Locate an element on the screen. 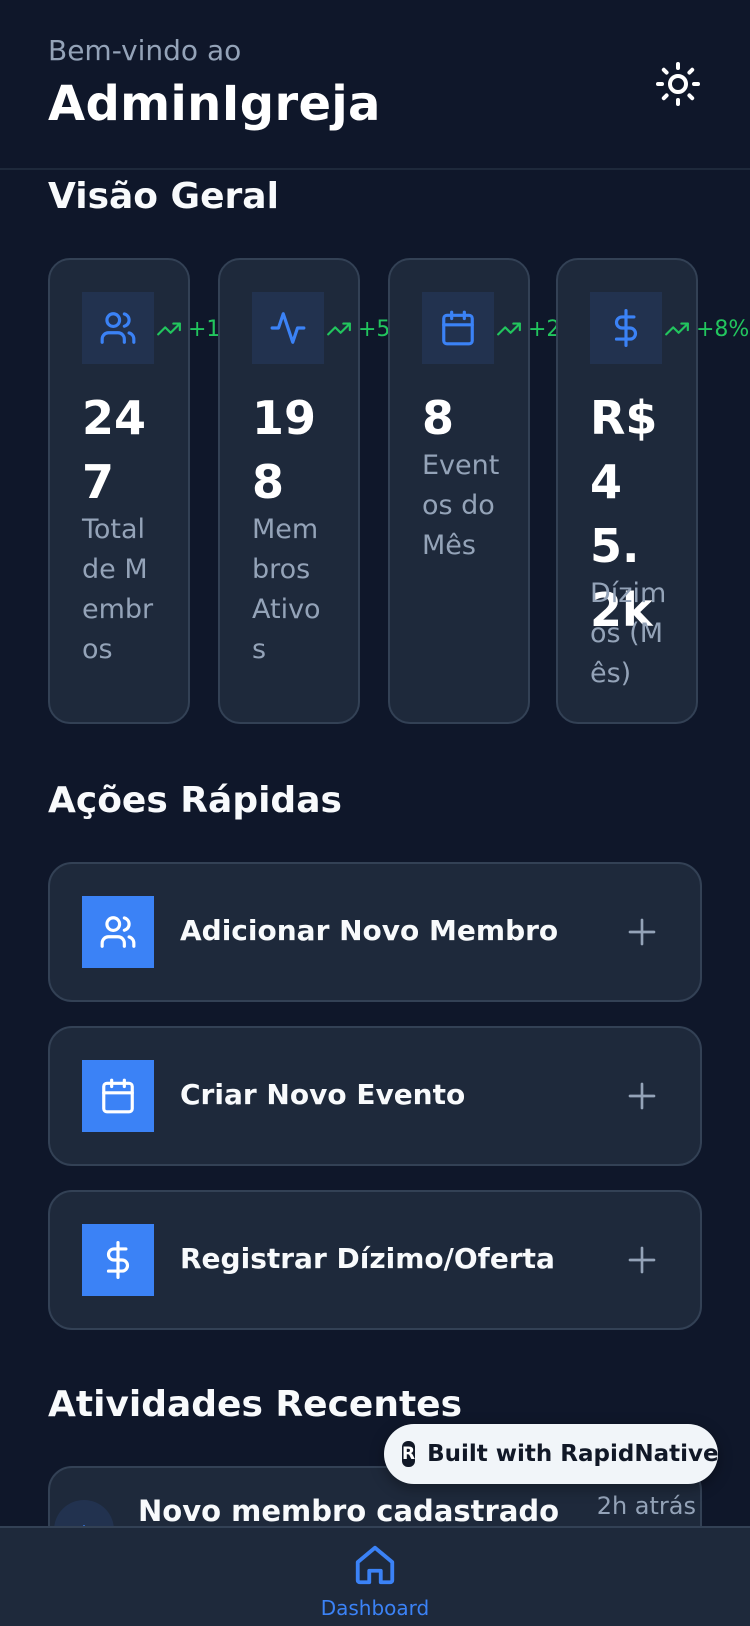 This screenshot has width=750, height=1626. create-event-button: Criar Novo Evento is located at coordinates (375, 1096).